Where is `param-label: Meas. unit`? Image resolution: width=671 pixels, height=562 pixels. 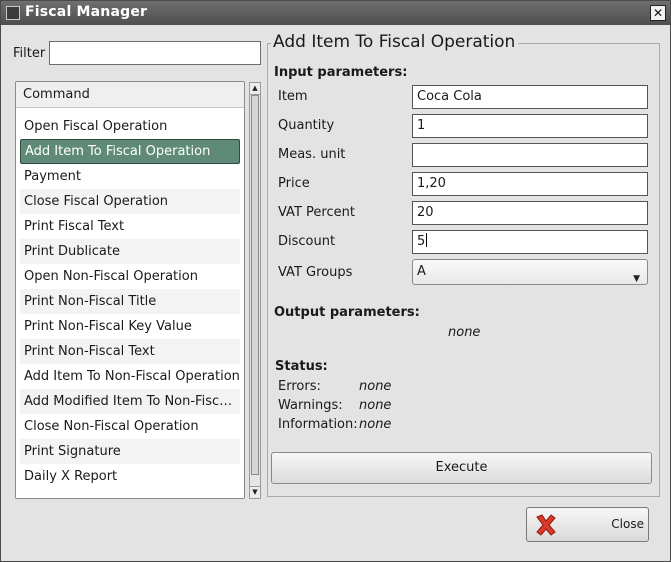
param-label: Meas. unit is located at coordinates (312, 154).